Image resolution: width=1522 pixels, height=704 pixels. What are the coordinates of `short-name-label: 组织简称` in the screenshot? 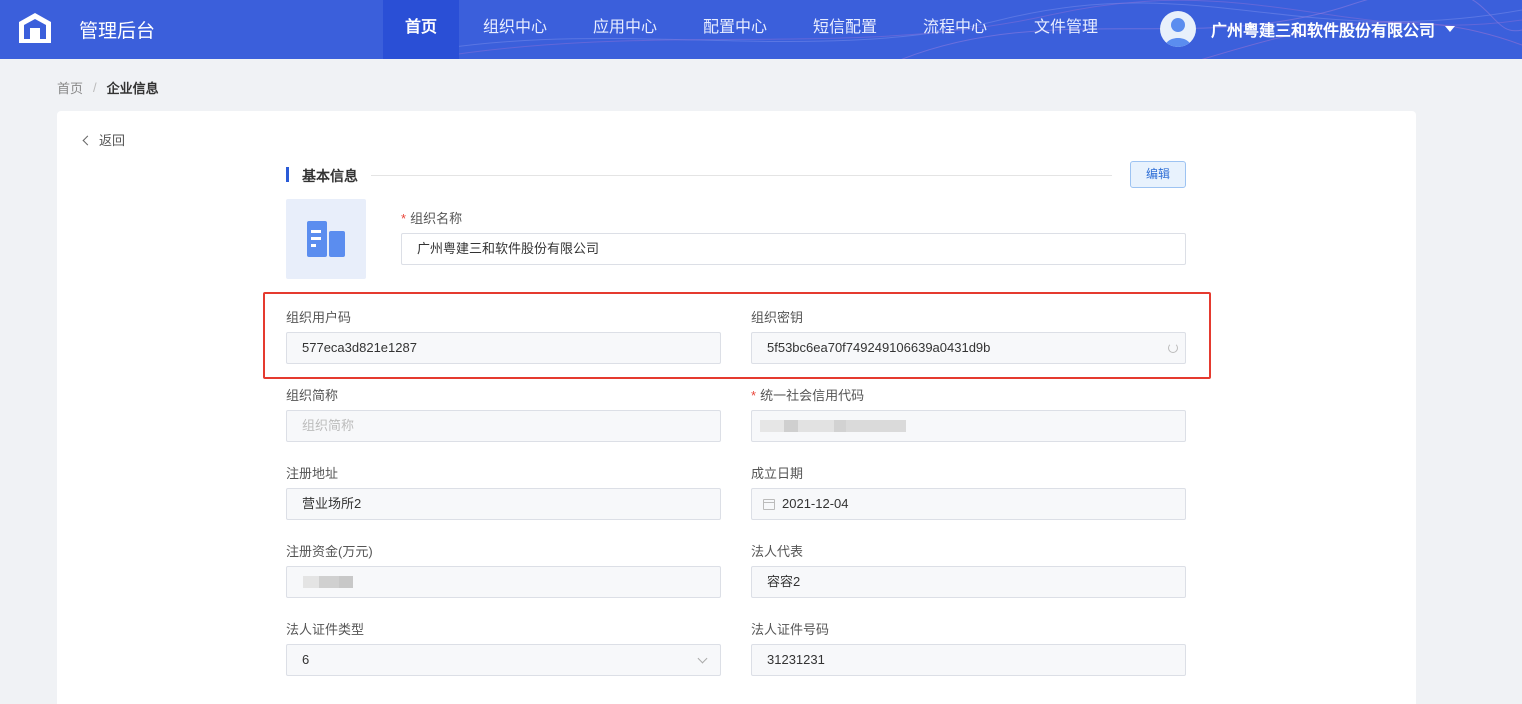 It's located at (312, 395).